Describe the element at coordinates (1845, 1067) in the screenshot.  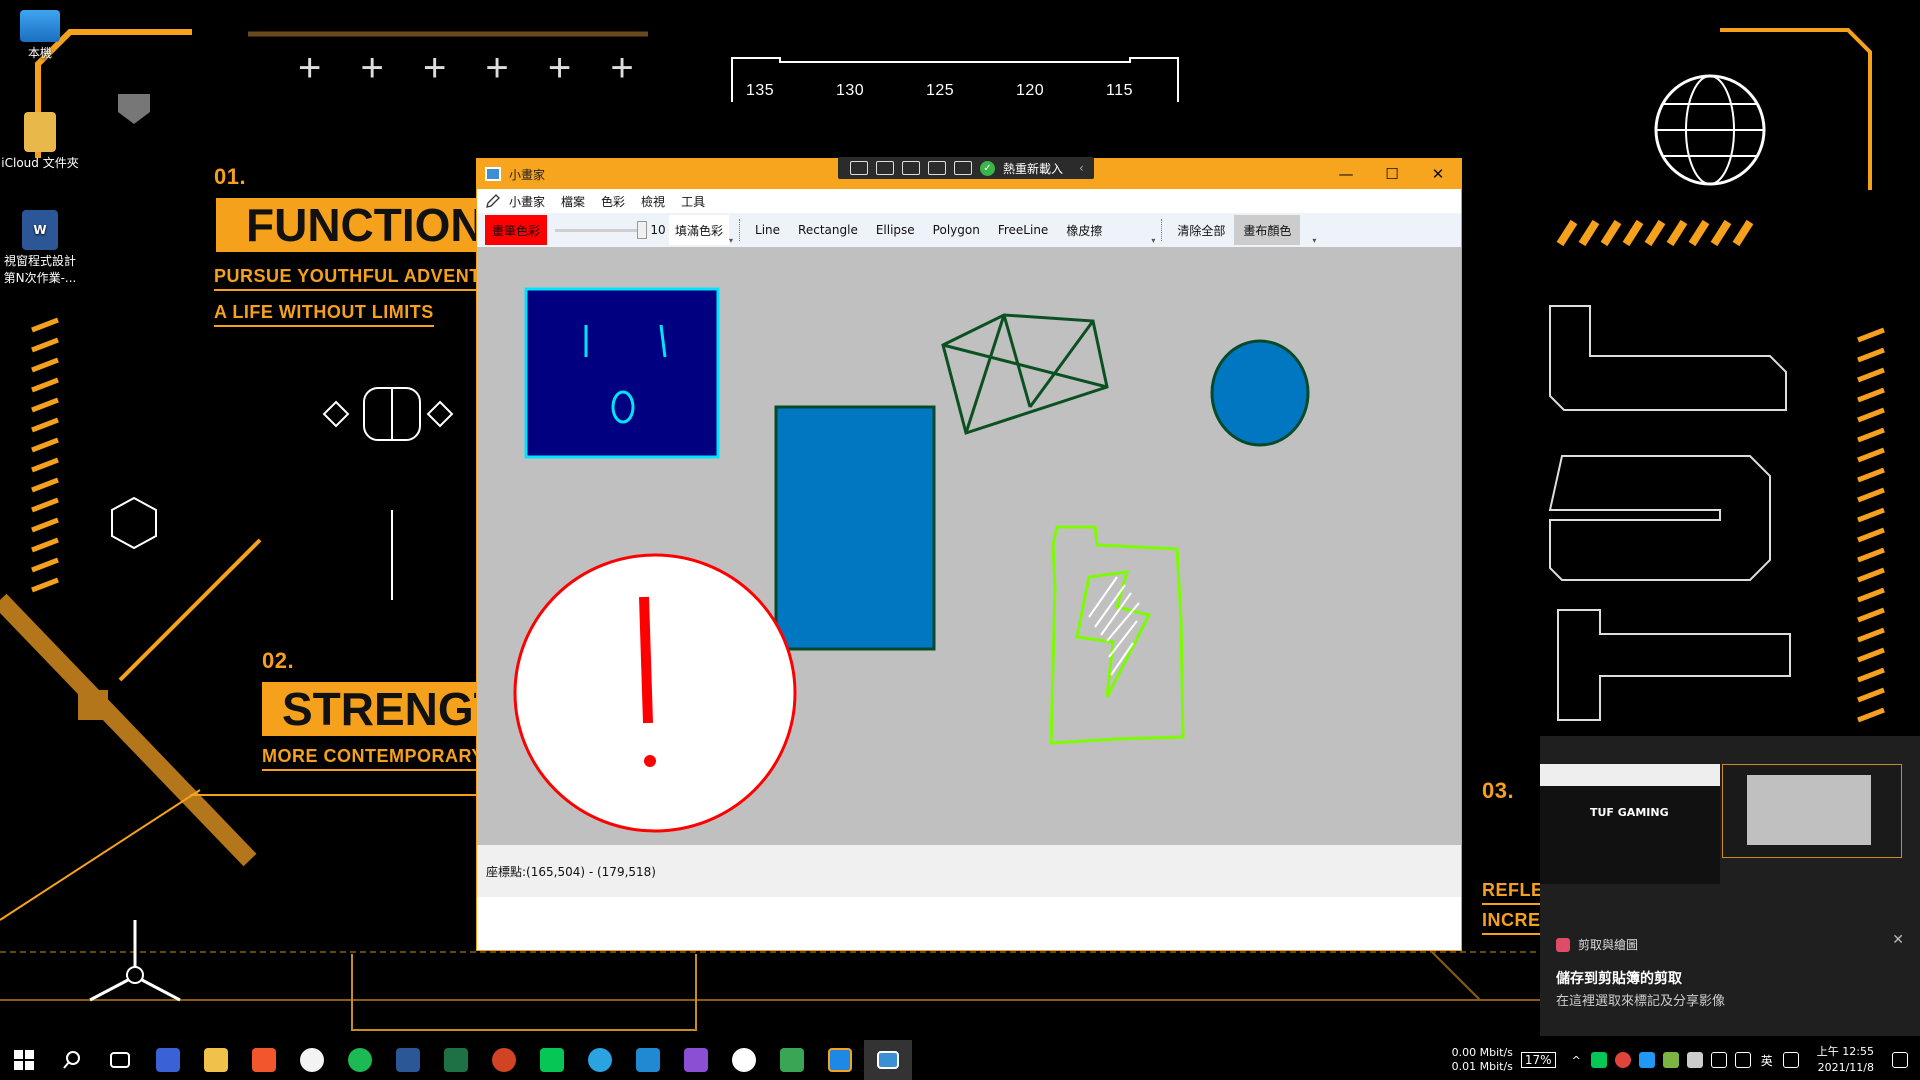
I see `clock-date: 2021/11/8` at that location.